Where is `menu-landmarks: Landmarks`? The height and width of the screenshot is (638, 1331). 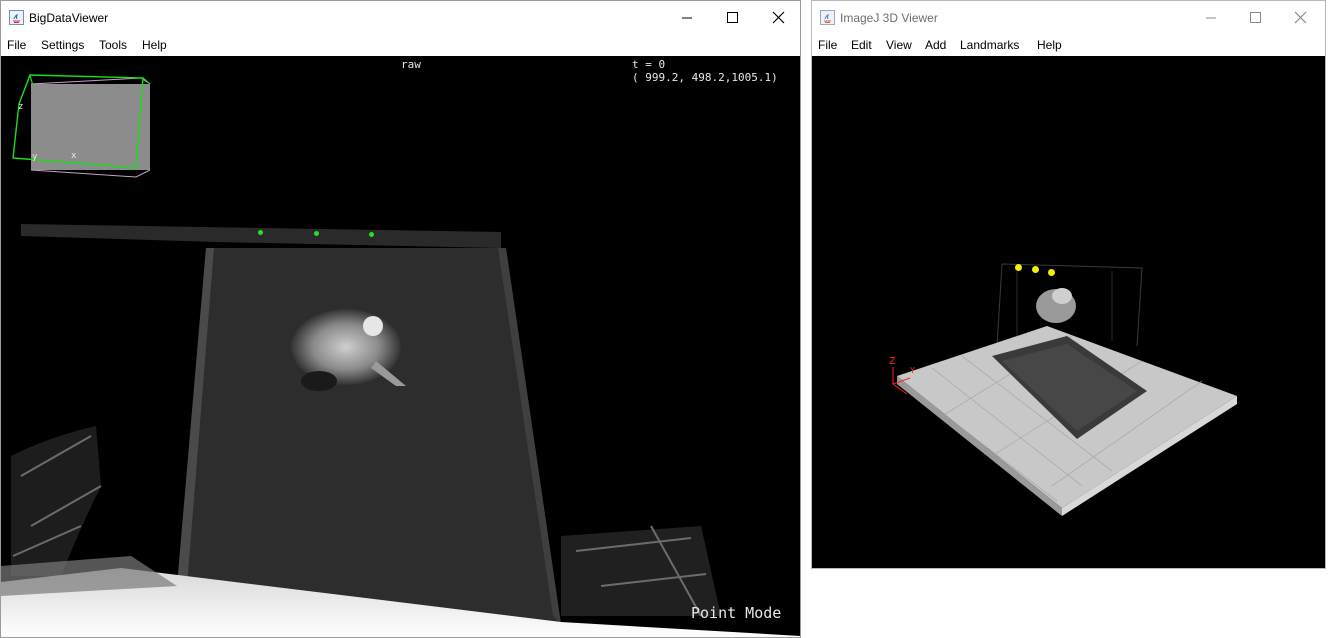
menu-landmarks: Landmarks is located at coordinates (989, 45).